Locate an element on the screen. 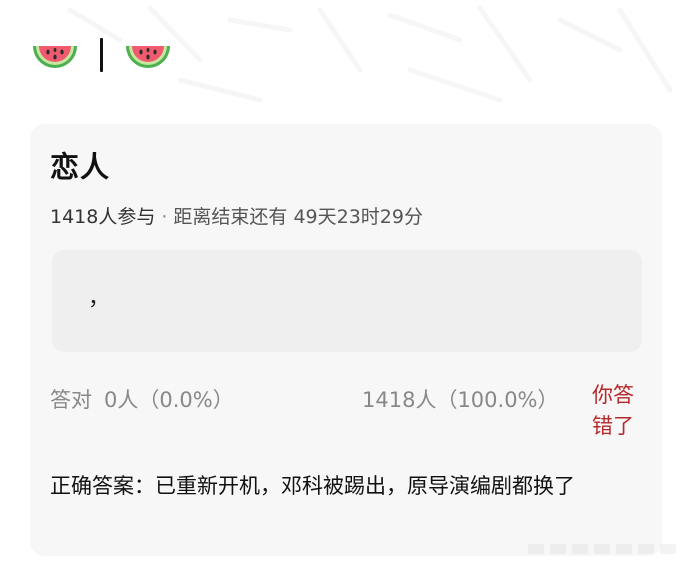  wrong-stat: 1418人（100.0%） is located at coordinates (460, 399).